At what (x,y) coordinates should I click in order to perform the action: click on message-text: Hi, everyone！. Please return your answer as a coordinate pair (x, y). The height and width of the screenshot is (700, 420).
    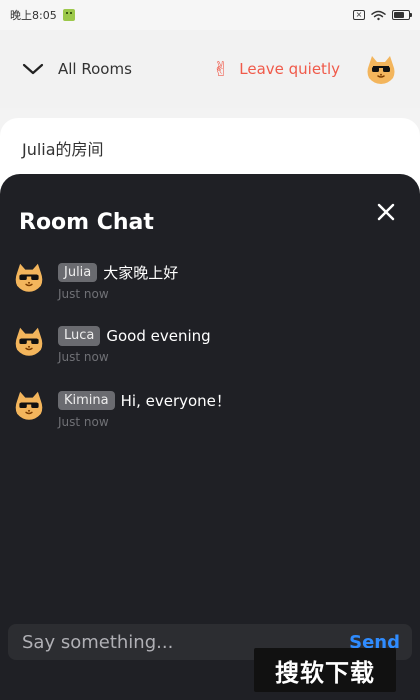
    Looking at the image, I should click on (175, 401).